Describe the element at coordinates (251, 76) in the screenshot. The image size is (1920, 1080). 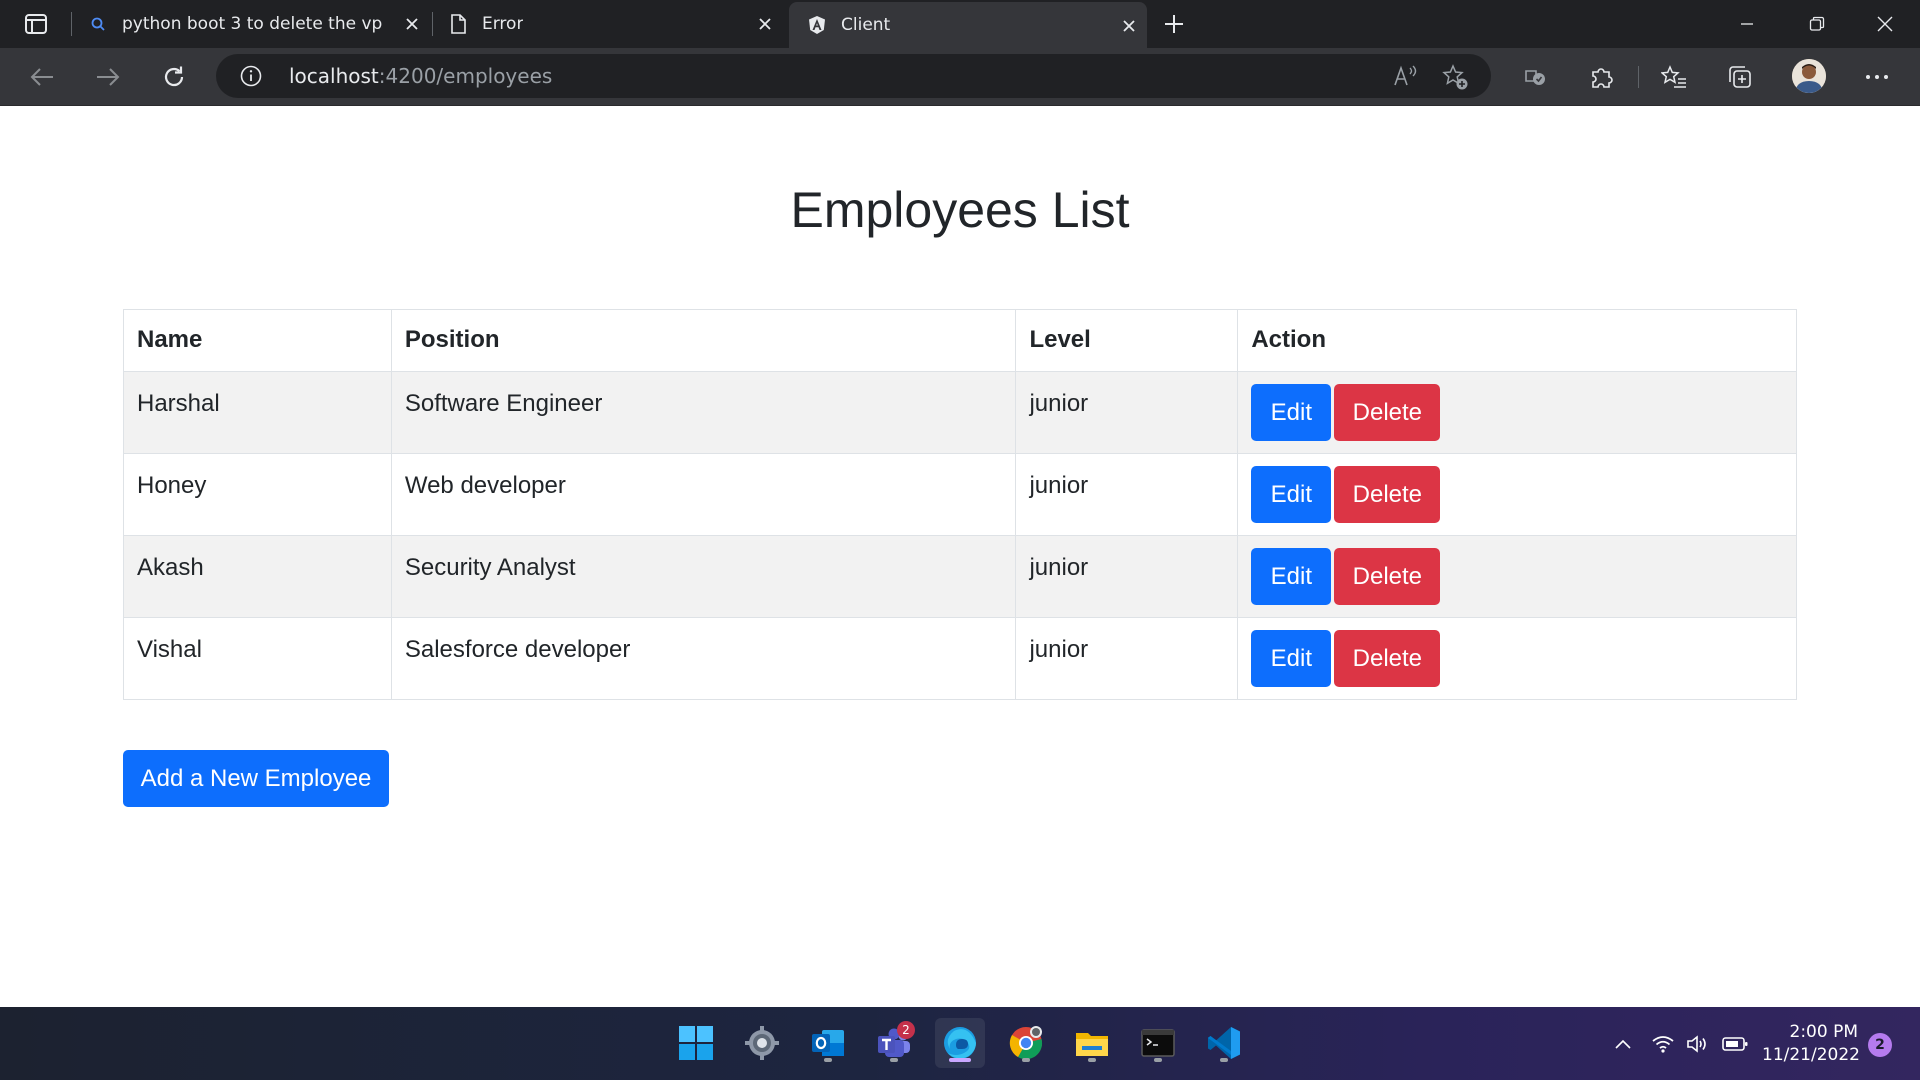
I see `info-icon` at that location.